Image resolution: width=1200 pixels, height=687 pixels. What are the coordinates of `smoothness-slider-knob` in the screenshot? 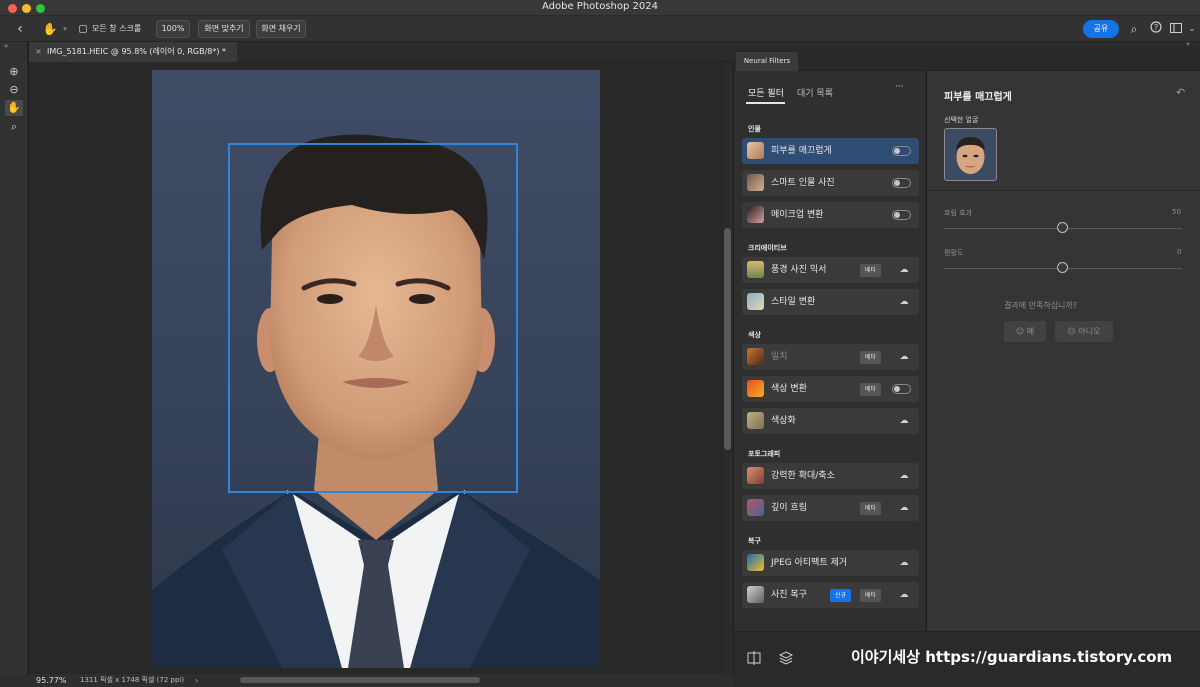 It's located at (1062, 267).